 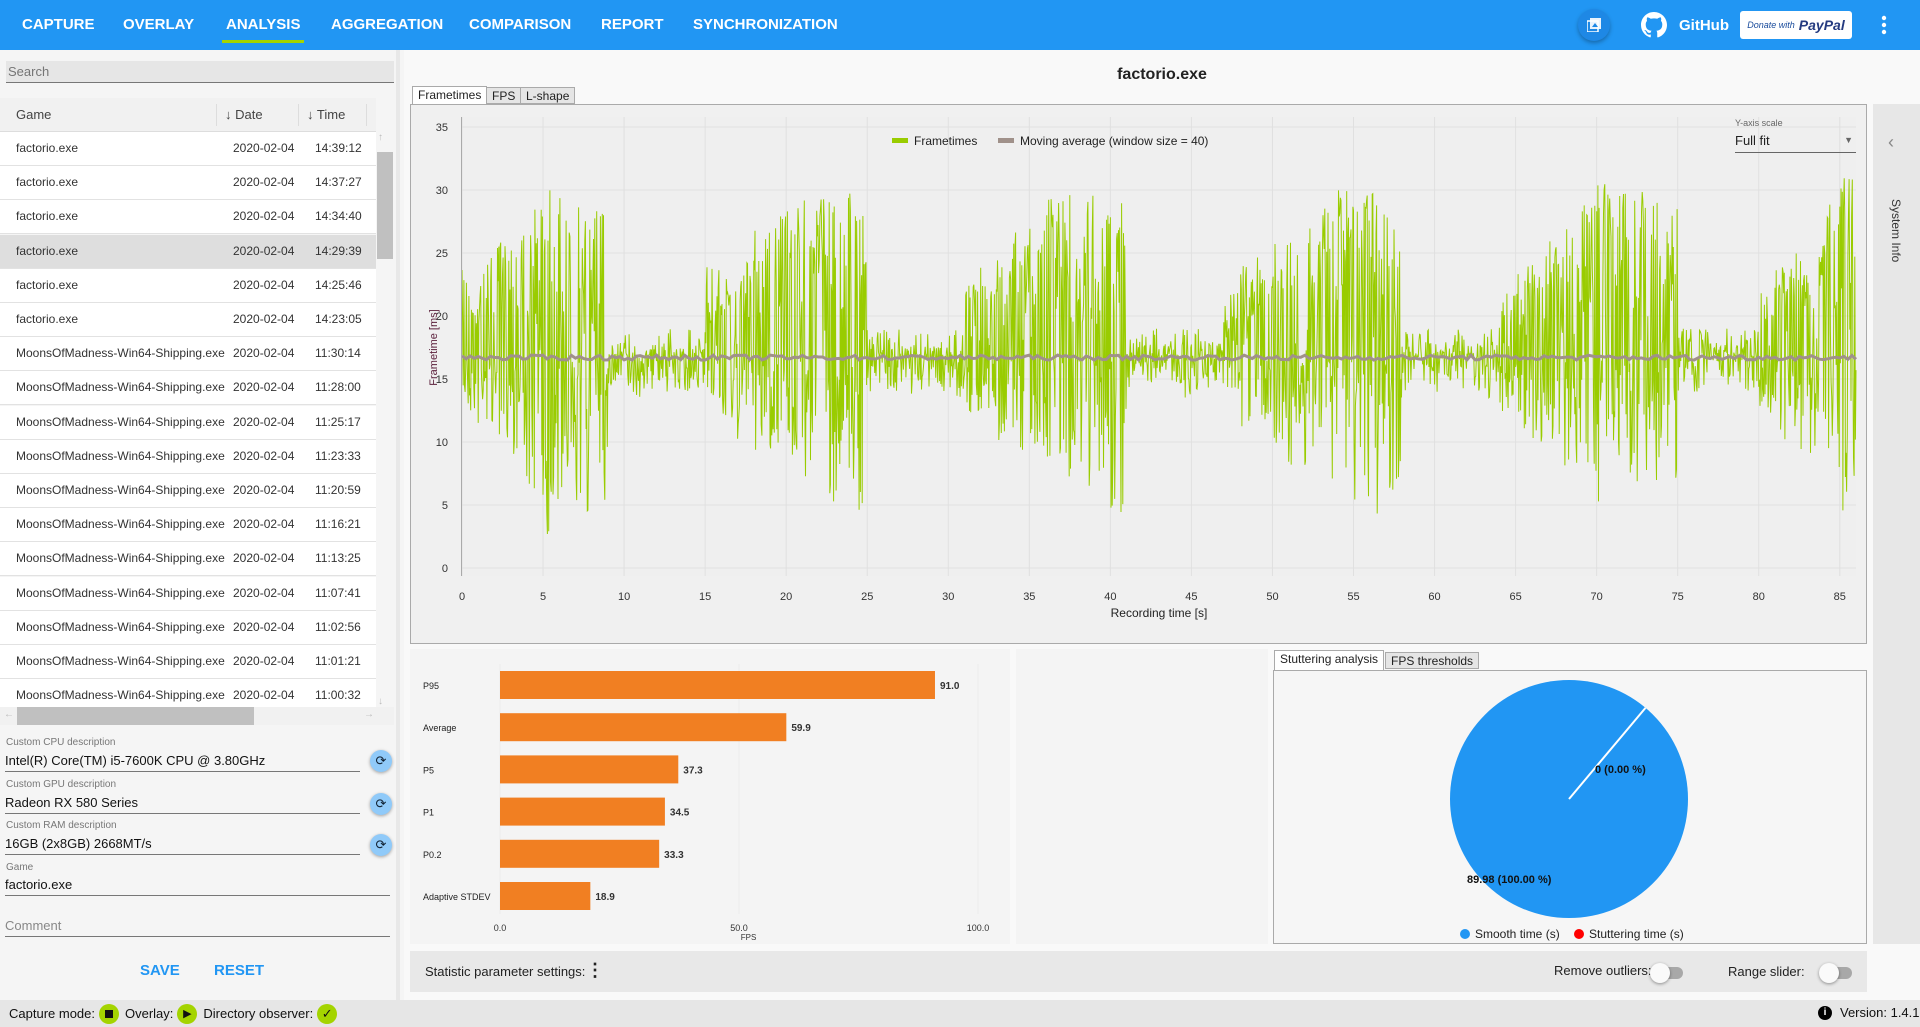 I want to click on comment-input: Comment, so click(x=197, y=927).